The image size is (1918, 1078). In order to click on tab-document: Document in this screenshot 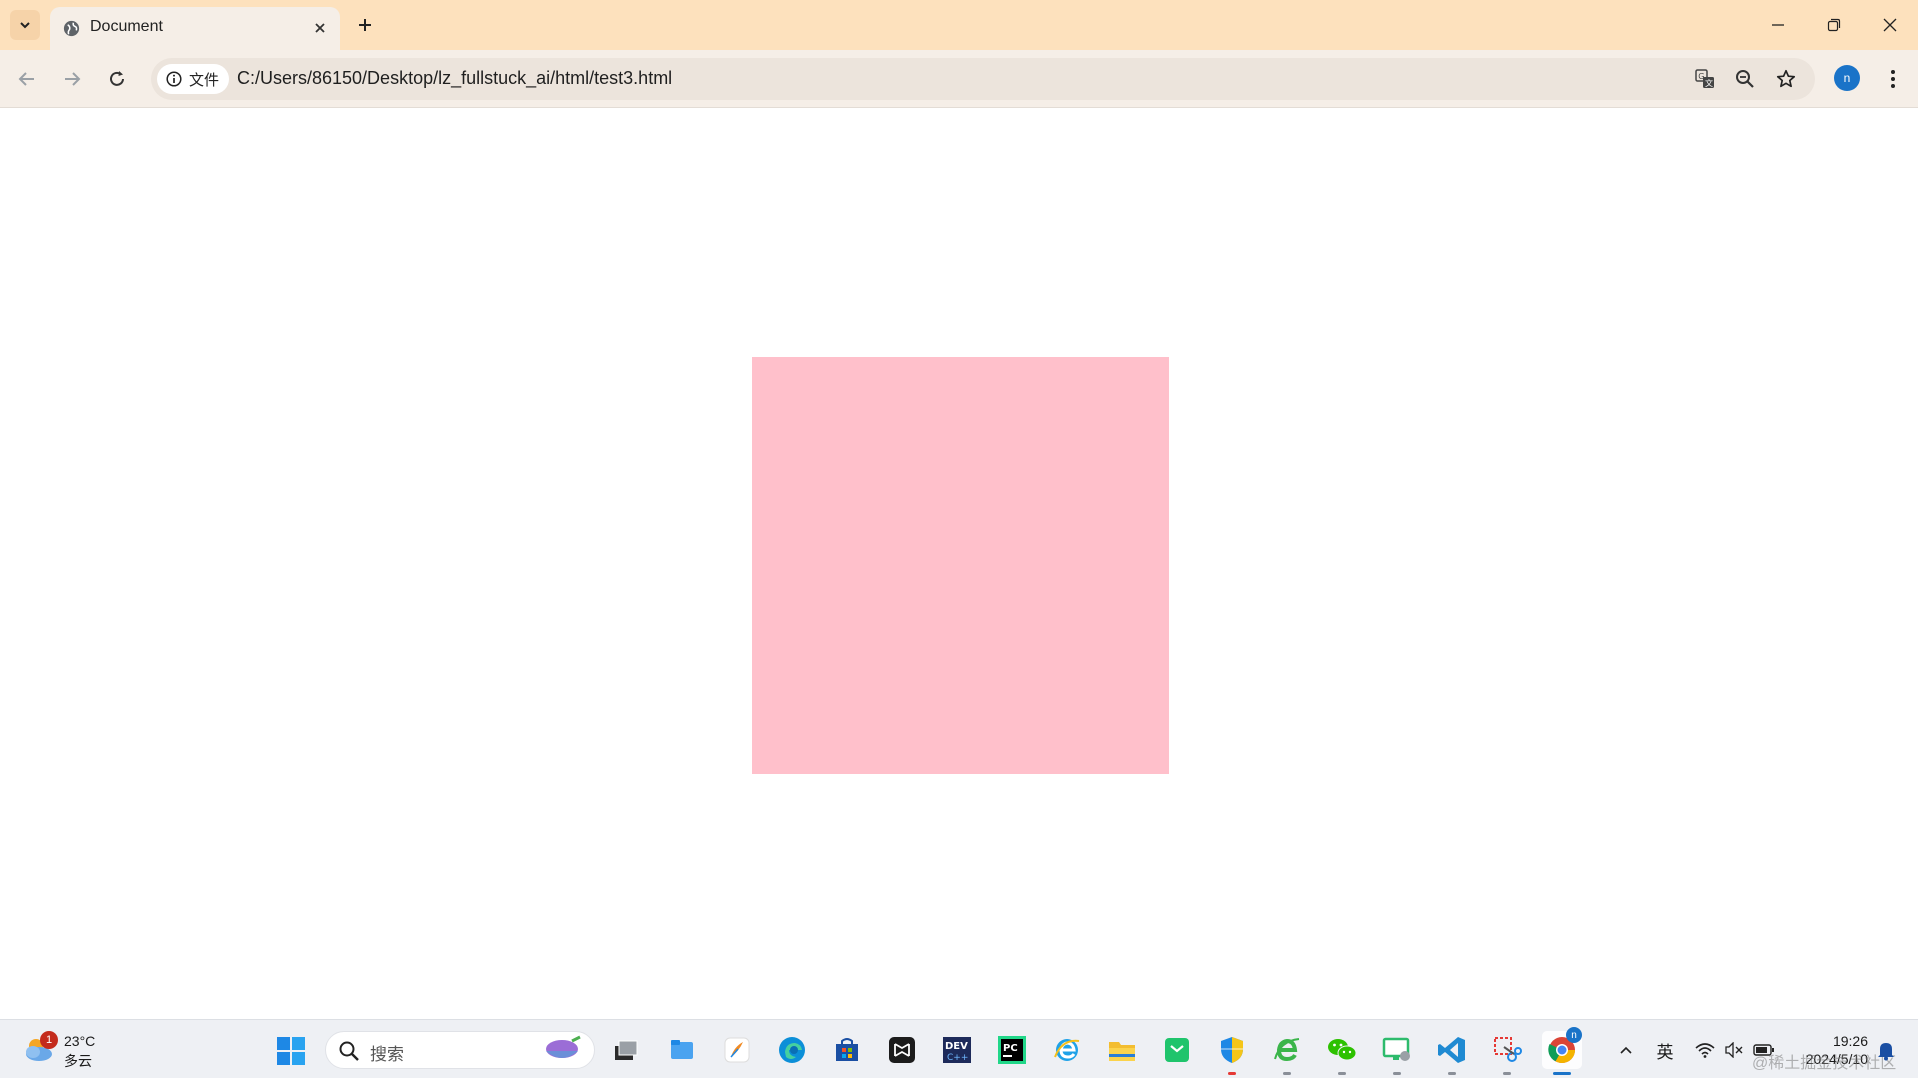, I will do `click(195, 28)`.